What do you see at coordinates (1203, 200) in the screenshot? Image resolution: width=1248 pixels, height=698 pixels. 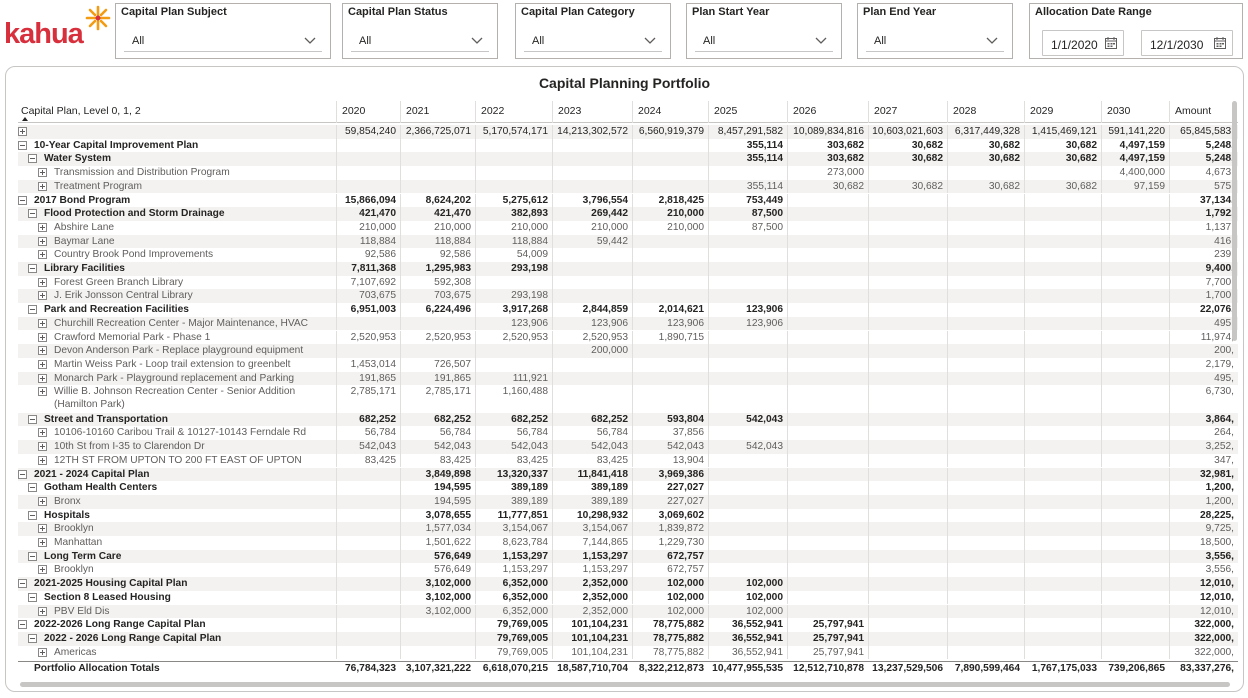 I see `value-cell: 37,134,` at bounding box center [1203, 200].